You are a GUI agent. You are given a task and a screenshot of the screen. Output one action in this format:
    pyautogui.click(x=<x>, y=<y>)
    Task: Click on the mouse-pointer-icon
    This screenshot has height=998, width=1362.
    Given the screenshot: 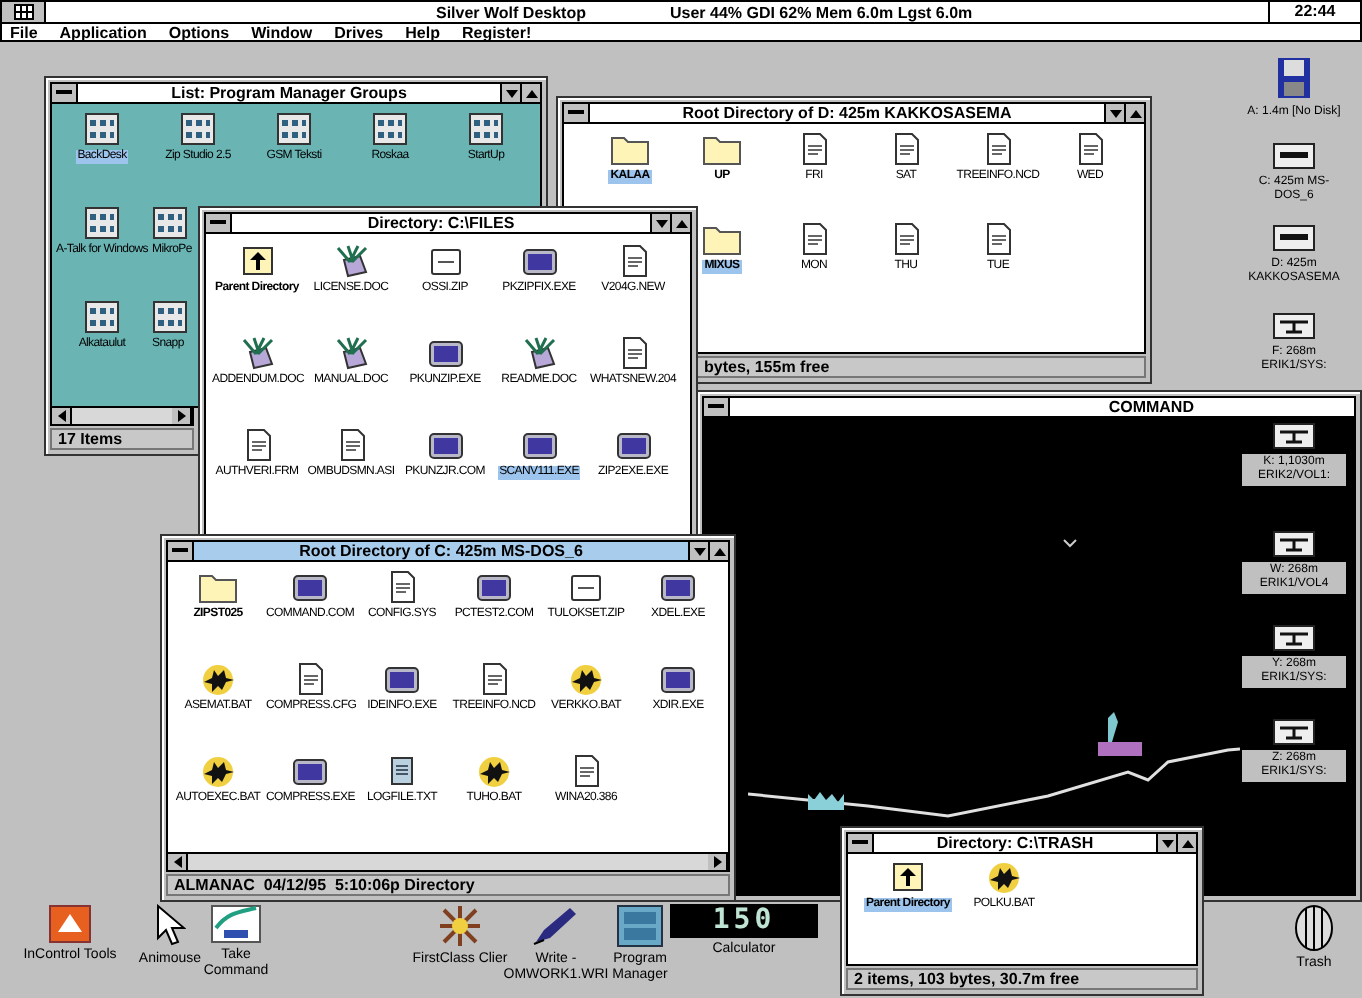 What is the action you would take?
    pyautogui.click(x=170, y=926)
    